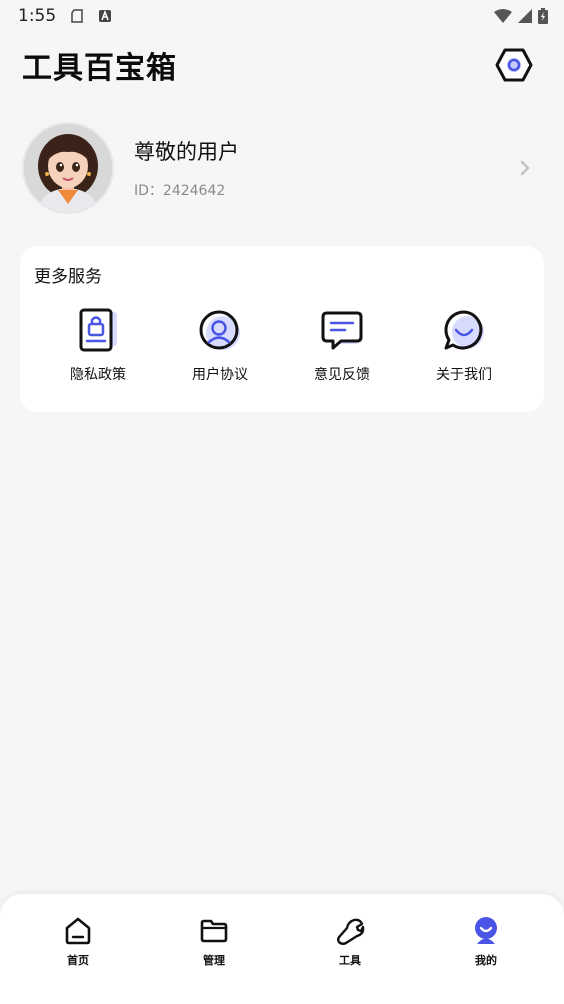 The height and width of the screenshot is (1004, 564). Describe the element at coordinates (543, 16) in the screenshot. I see `battery-charging-icon` at that location.